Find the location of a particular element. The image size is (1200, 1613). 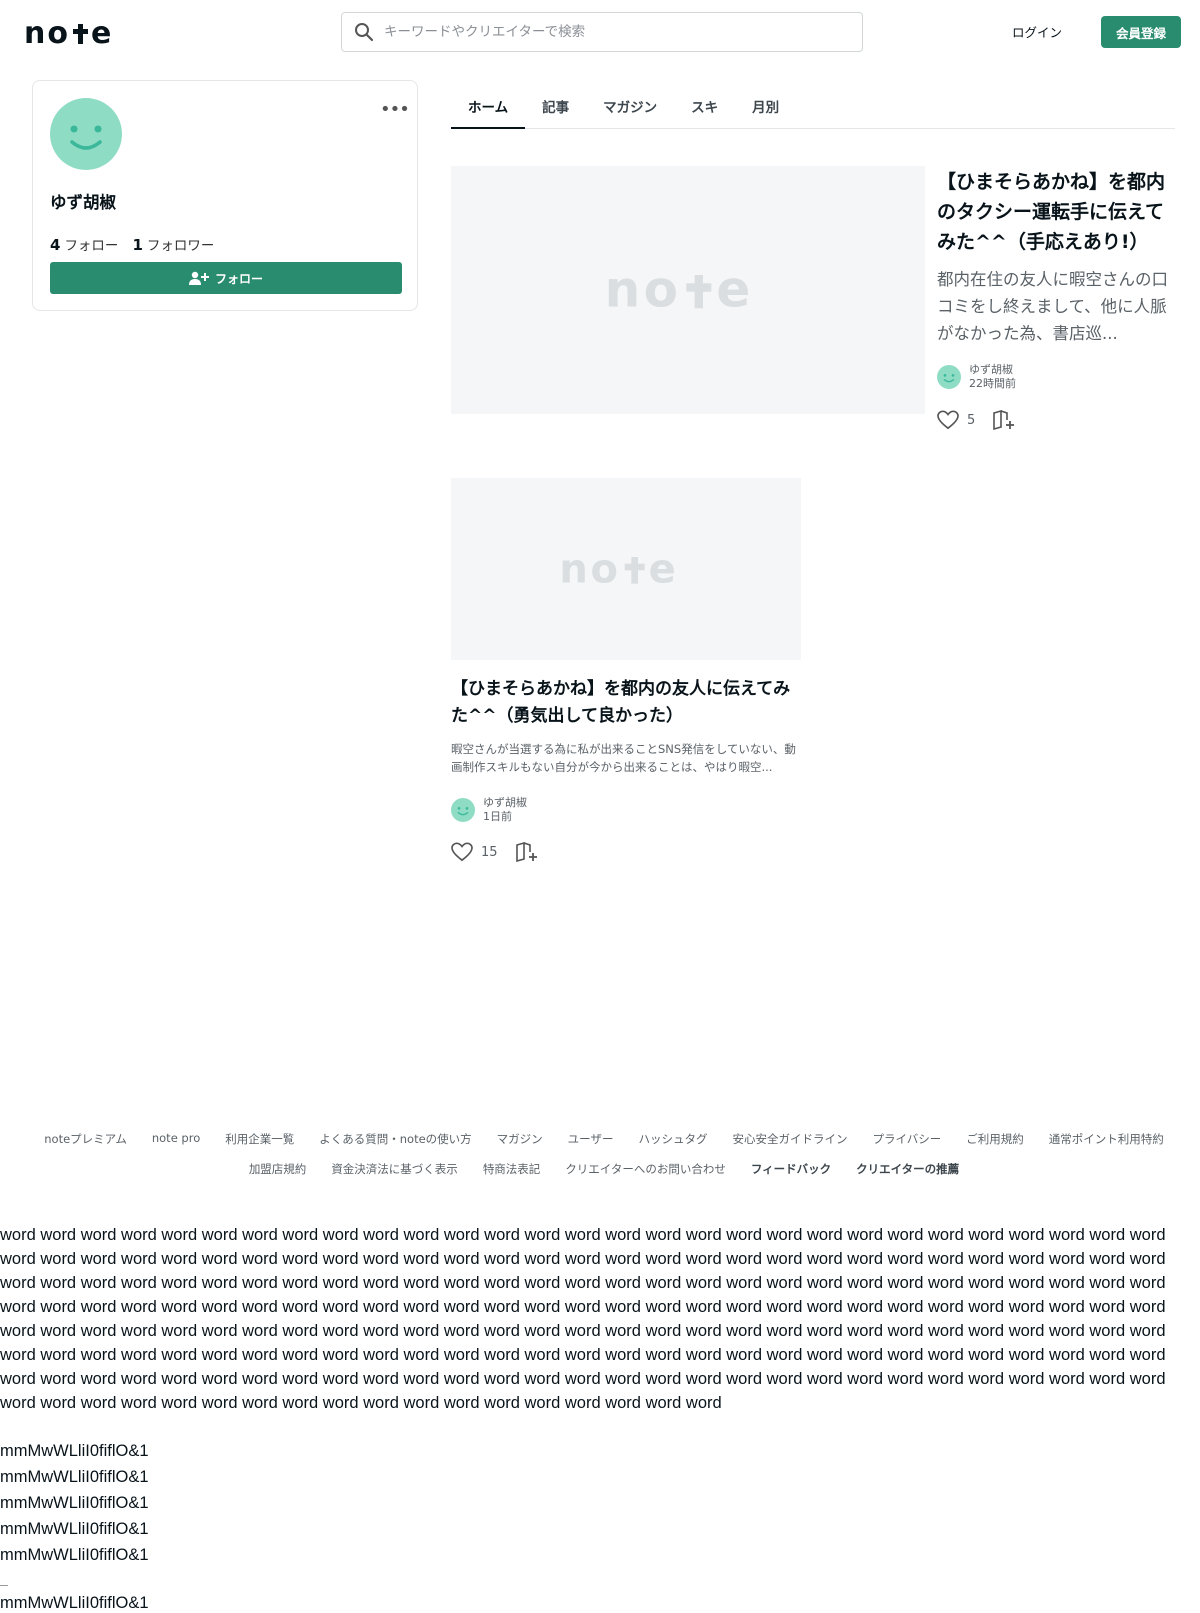

search-icon is located at coordinates (364, 32).